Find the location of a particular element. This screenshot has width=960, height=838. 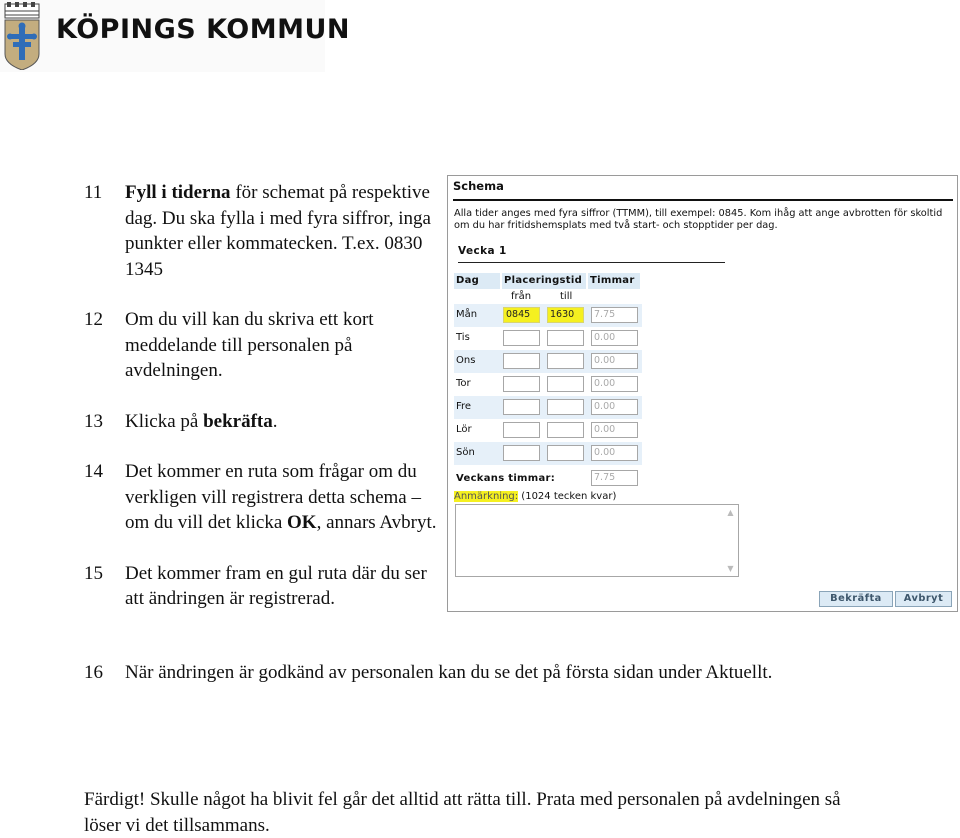

step-13: 13 Klicka på bekräfta. is located at coordinates (264, 422).